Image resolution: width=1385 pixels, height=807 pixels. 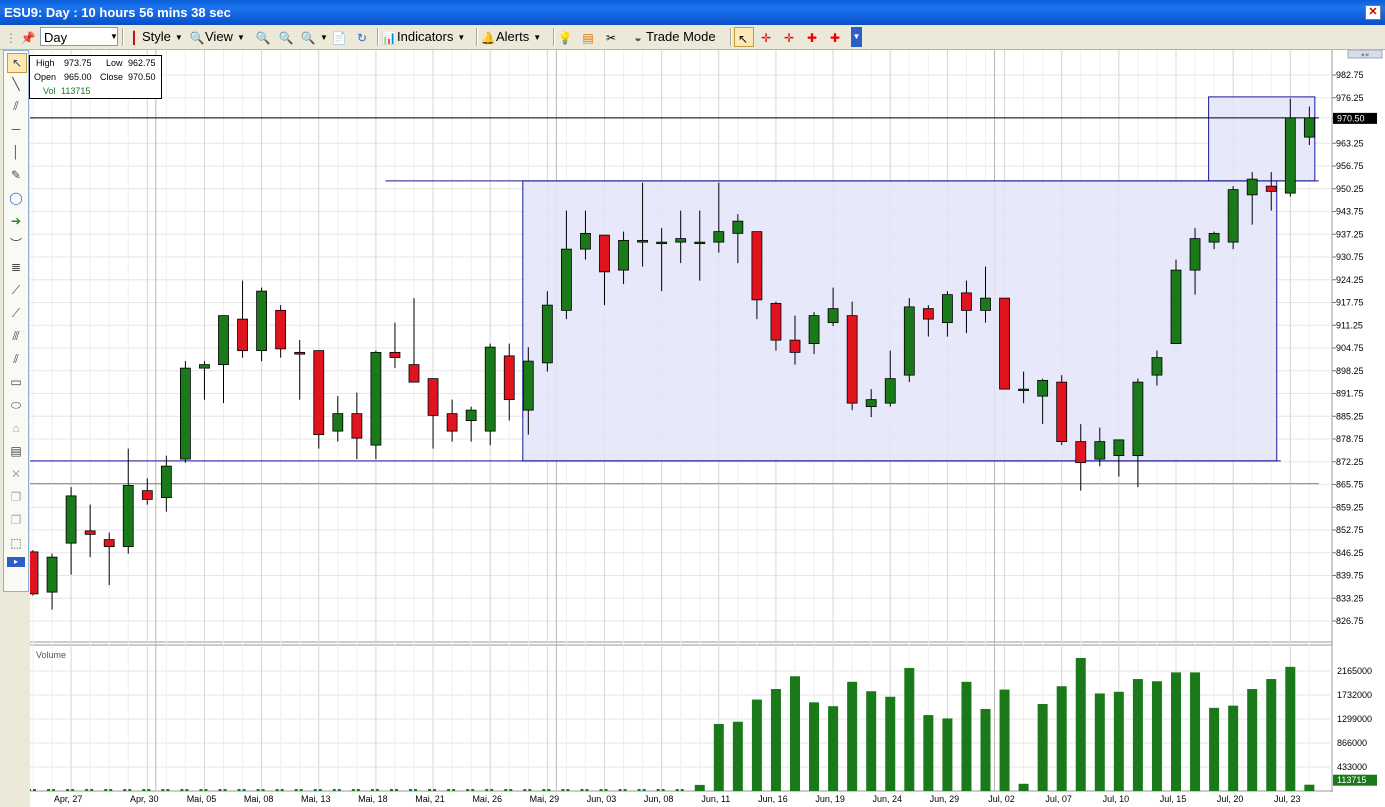 I want to click on hline-tool-icon: ─, so click(x=16, y=129).